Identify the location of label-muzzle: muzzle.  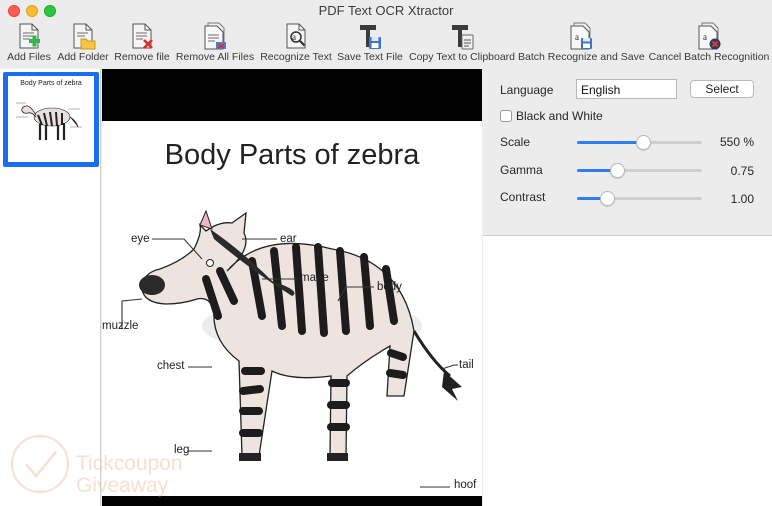
(120, 326).